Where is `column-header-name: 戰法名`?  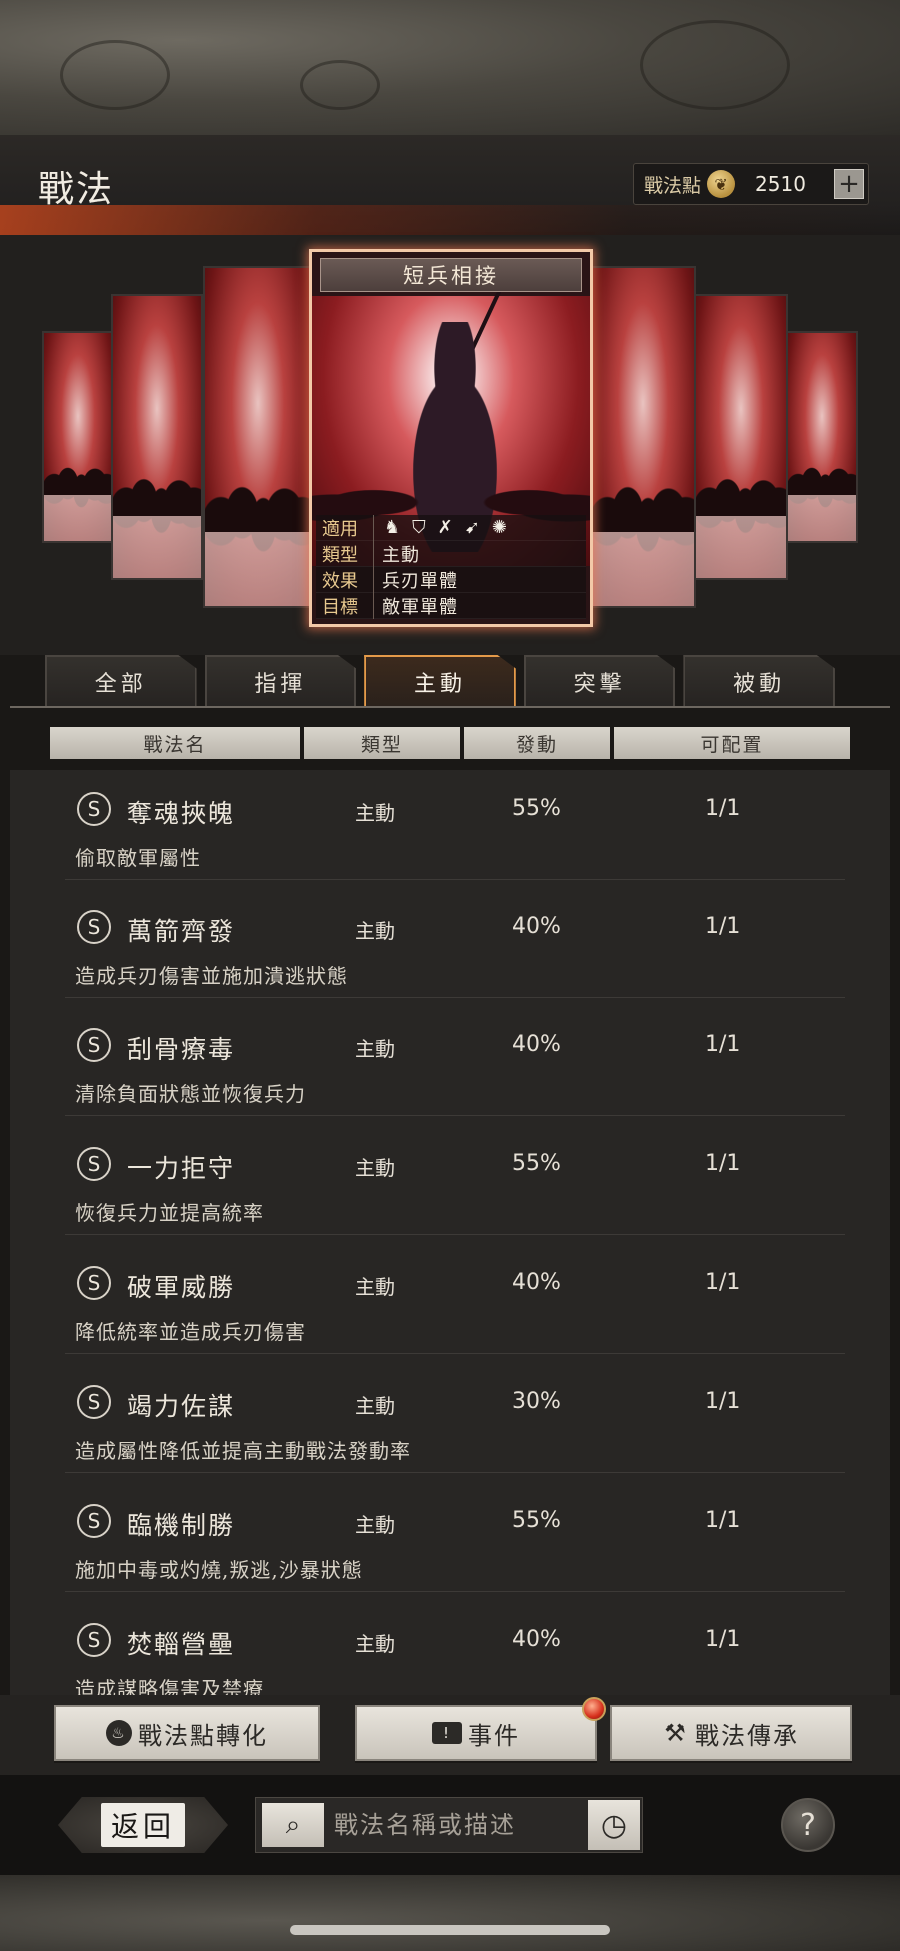 column-header-name: 戰法名 is located at coordinates (175, 743).